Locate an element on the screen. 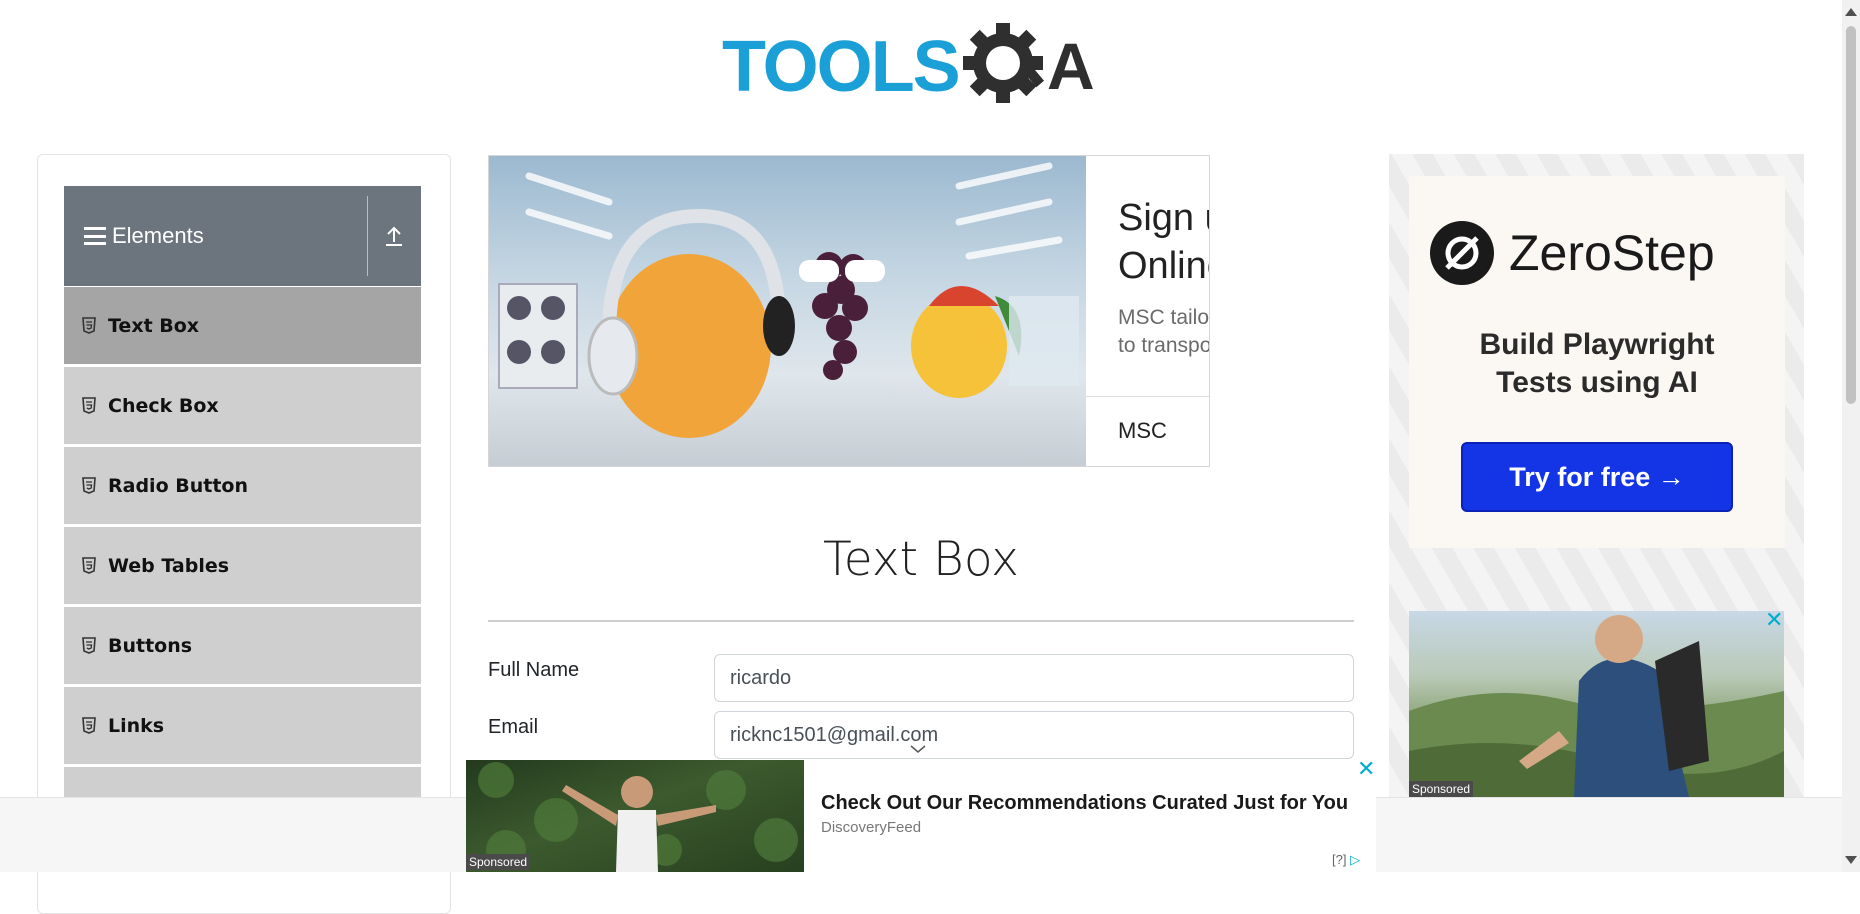  sidebar-item-check-box: Check Box is located at coordinates (242, 405).